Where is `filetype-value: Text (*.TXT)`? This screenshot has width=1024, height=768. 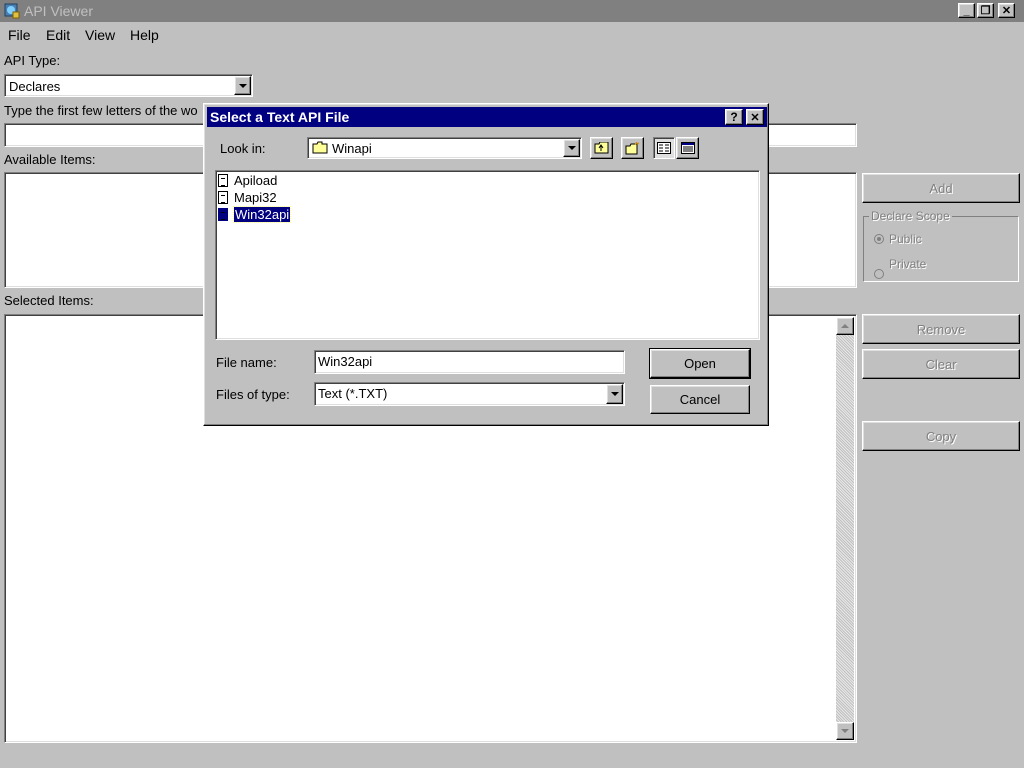
filetype-value: Text (*.TXT) is located at coordinates (353, 393).